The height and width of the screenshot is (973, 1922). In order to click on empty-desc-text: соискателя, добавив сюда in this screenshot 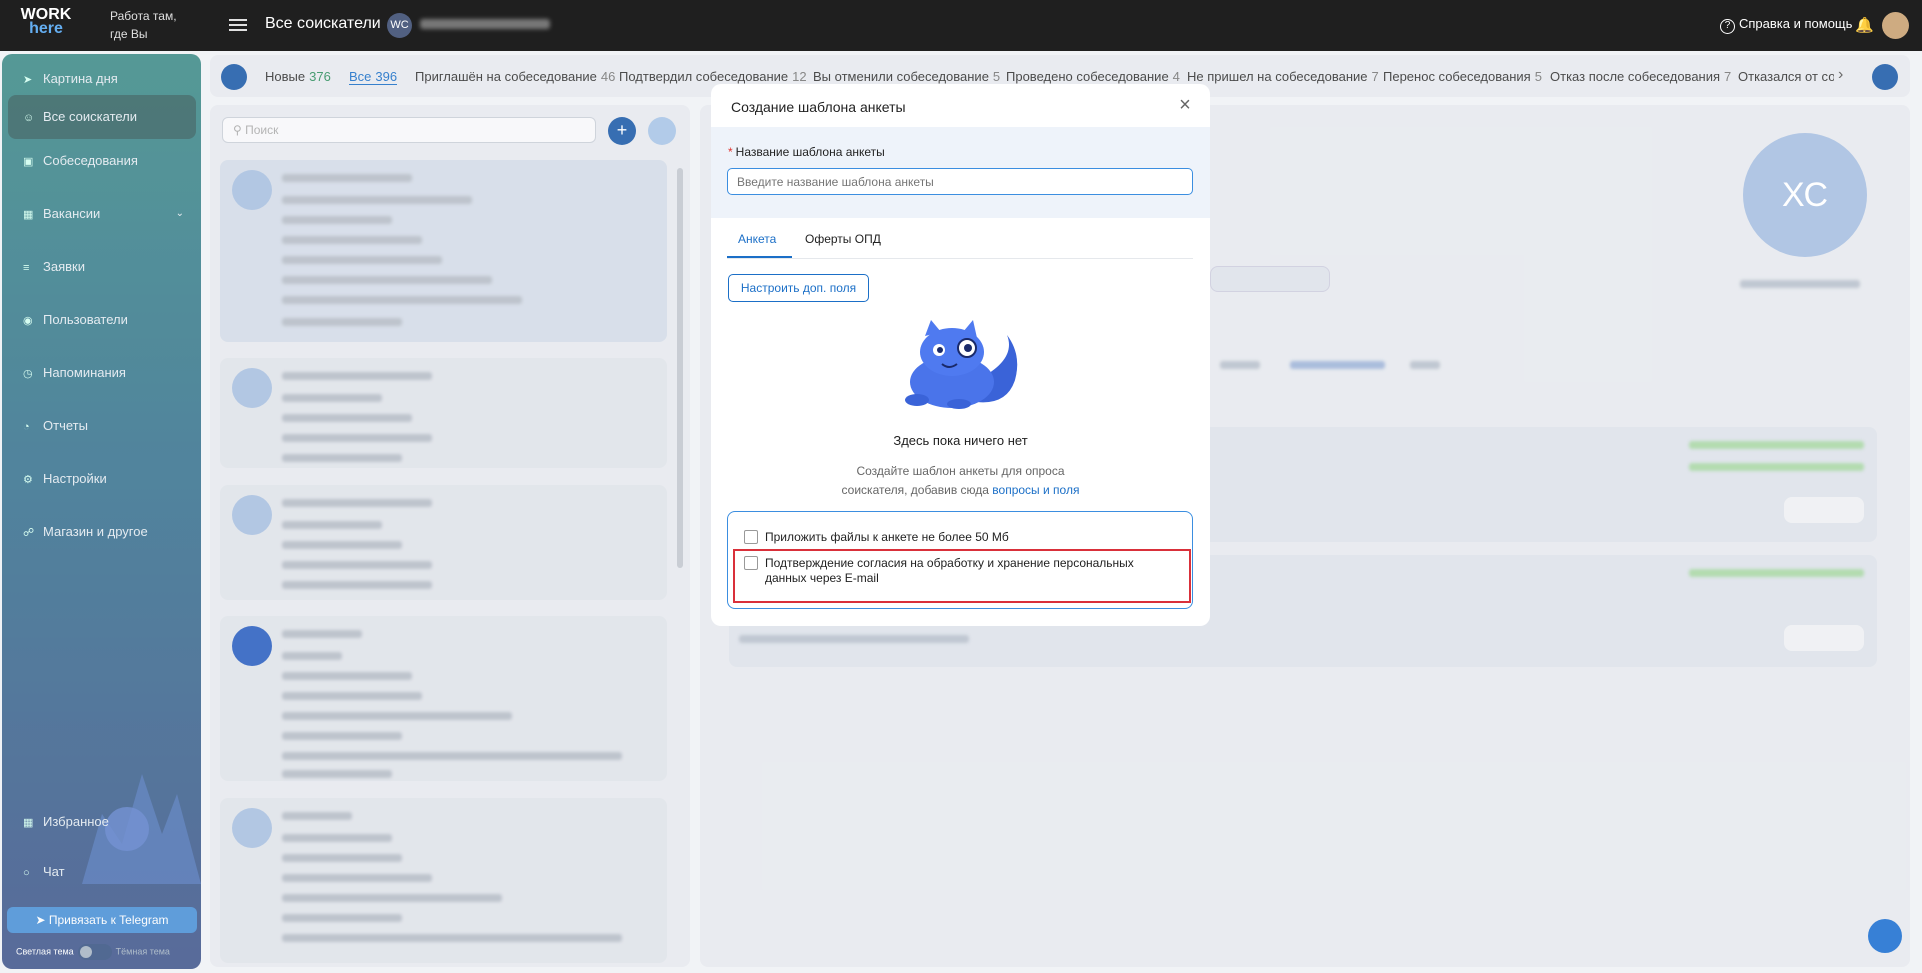, I will do `click(915, 490)`.